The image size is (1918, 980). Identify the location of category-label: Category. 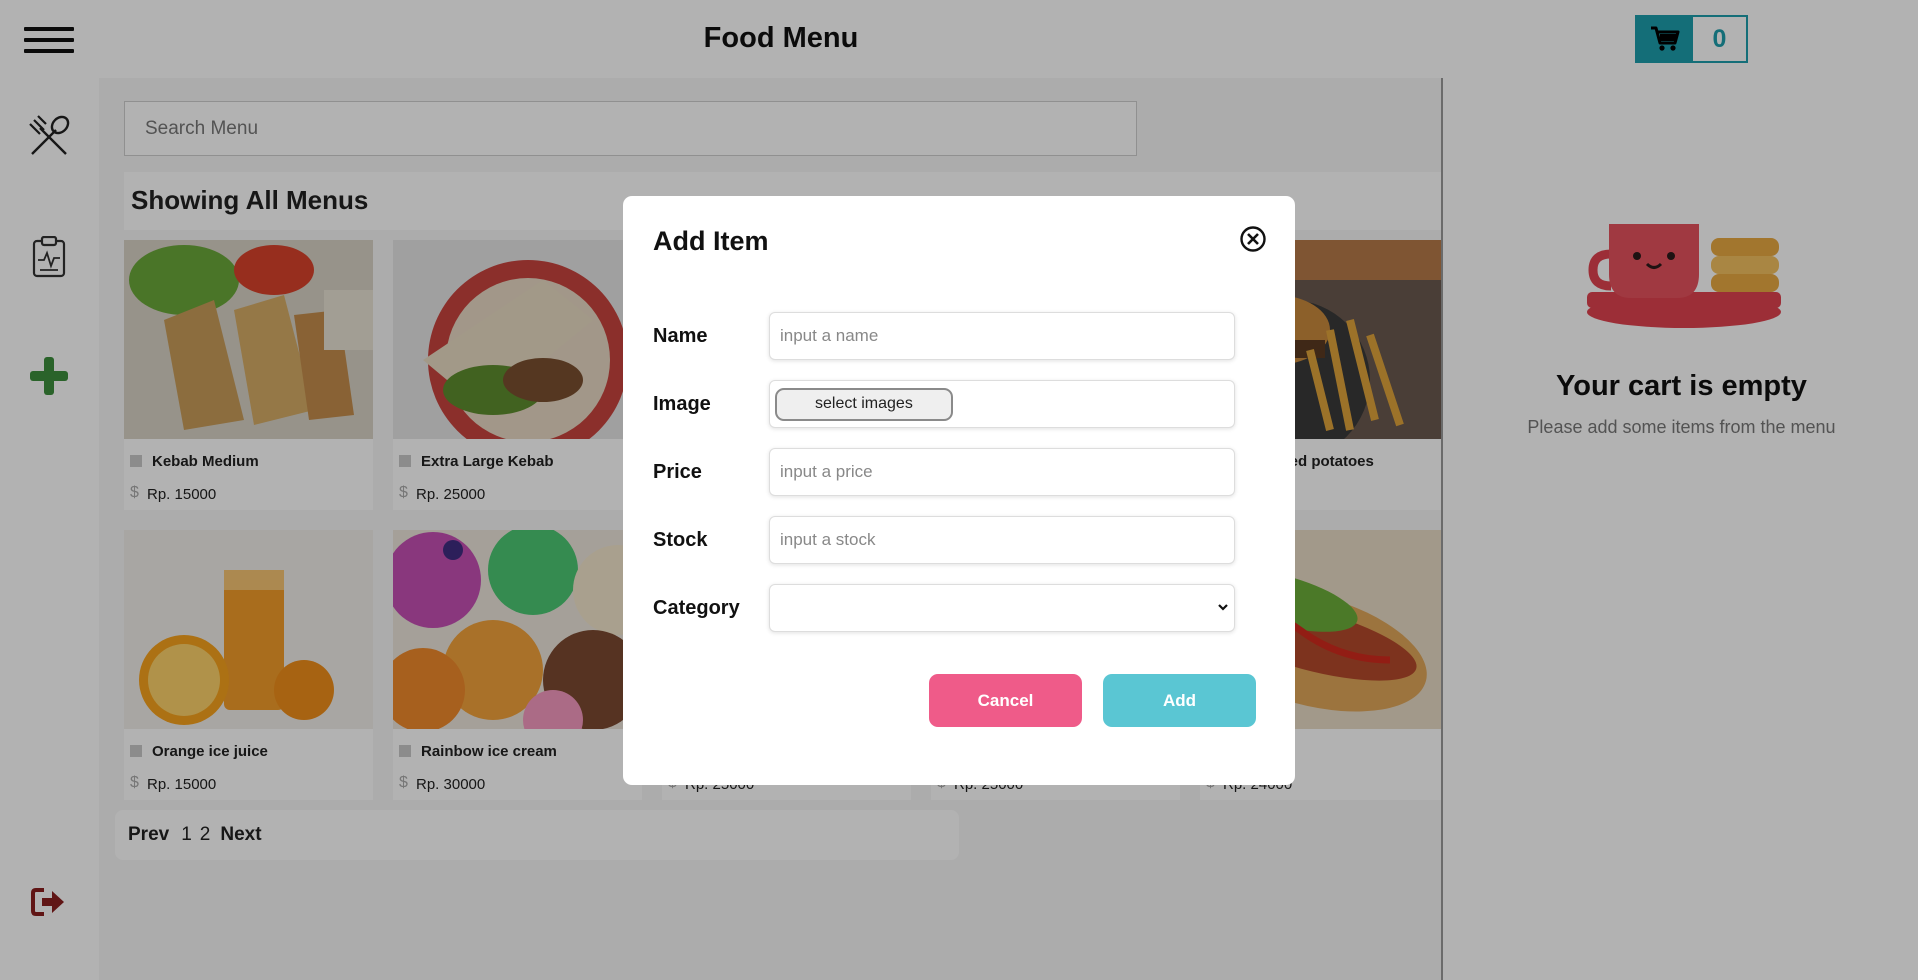
(696, 608).